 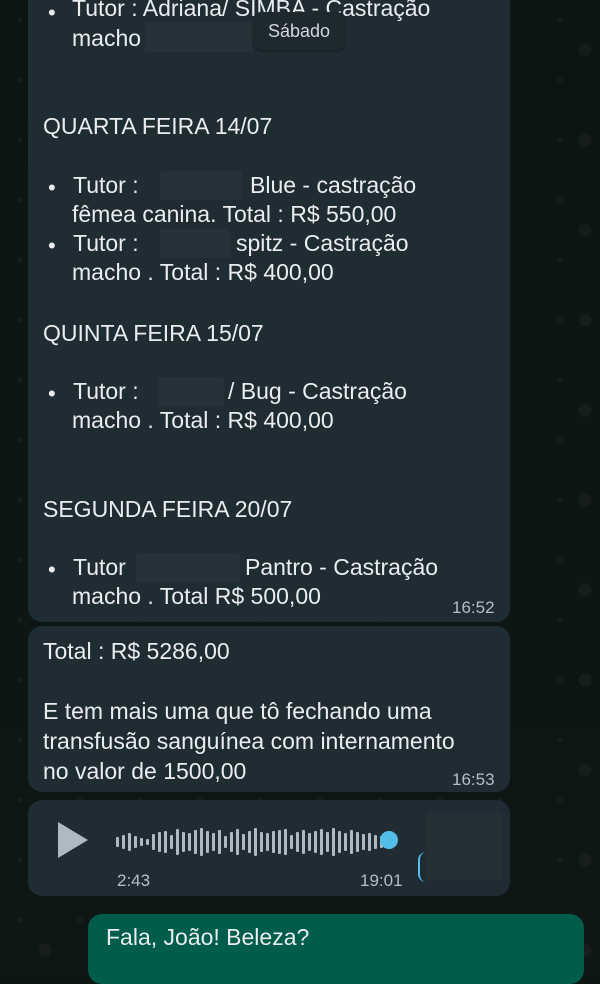 I want to click on message-line: E tem mais uma que tô fechando uma, so click(x=237, y=711).